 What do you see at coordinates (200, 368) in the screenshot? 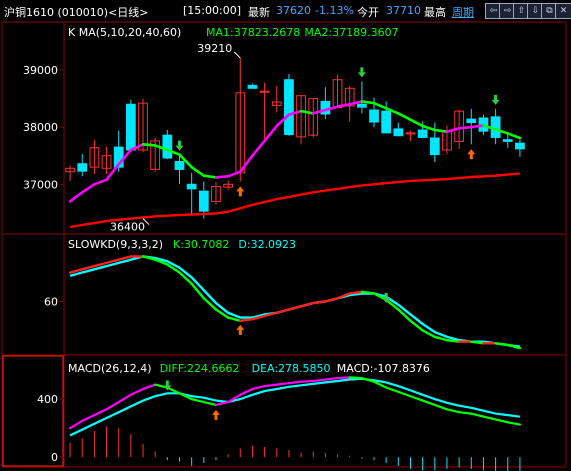
I see `legend-entry: DIFF:224.6662` at bounding box center [200, 368].